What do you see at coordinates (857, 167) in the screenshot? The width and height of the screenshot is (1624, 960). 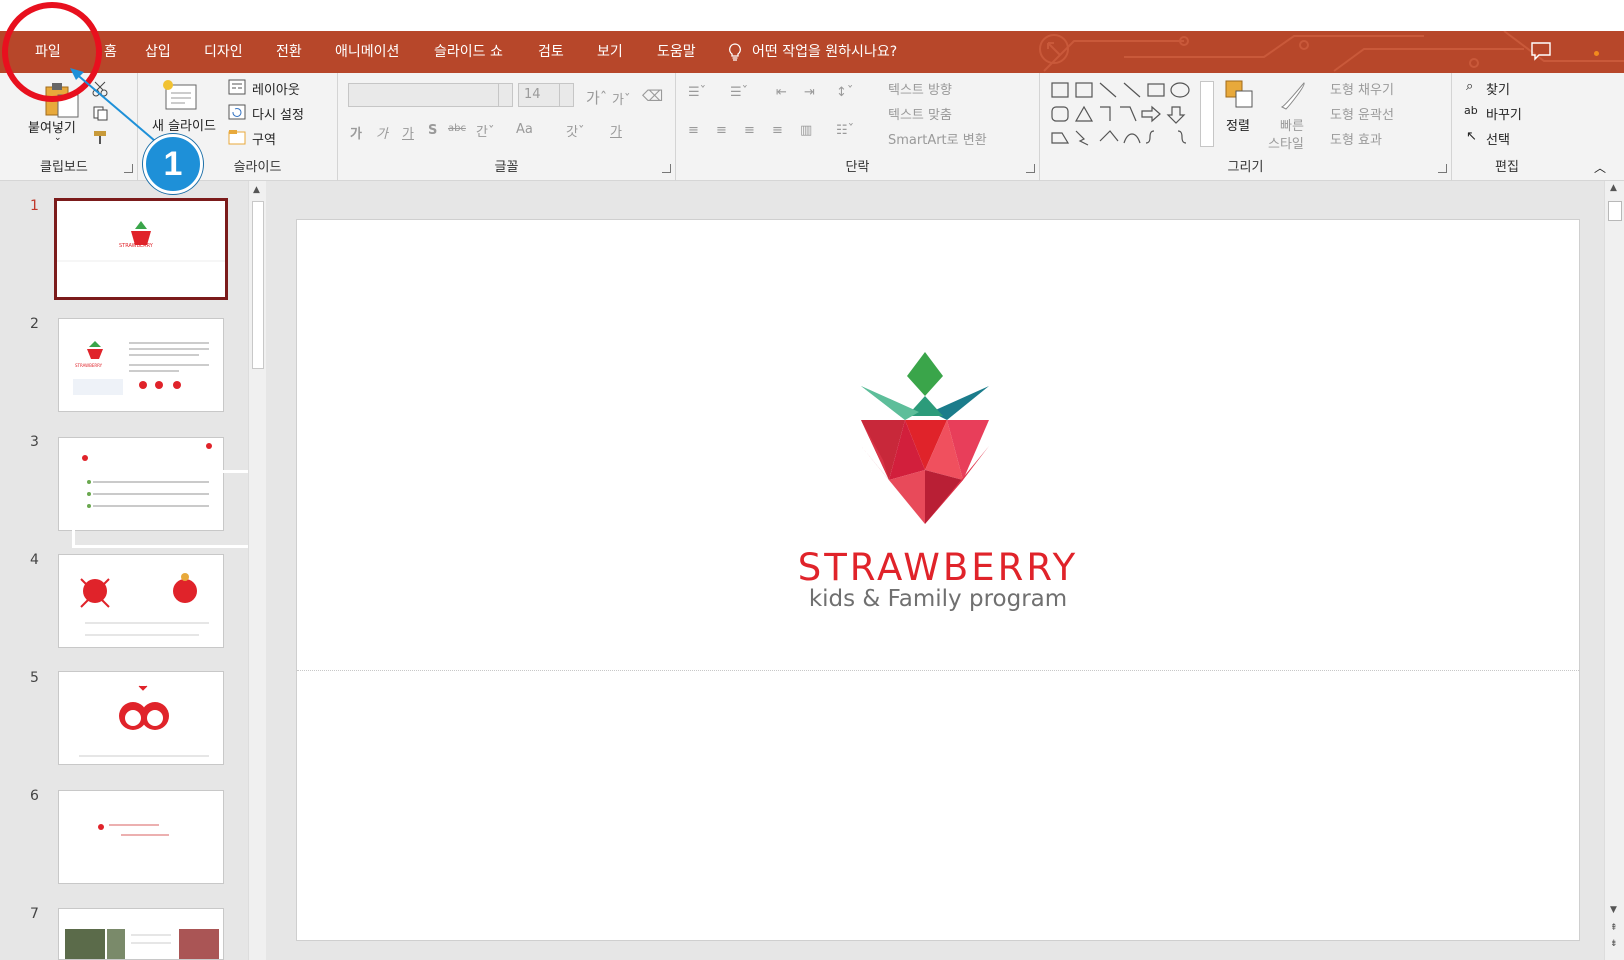 I see `group-label-paragraph: 단락` at bounding box center [857, 167].